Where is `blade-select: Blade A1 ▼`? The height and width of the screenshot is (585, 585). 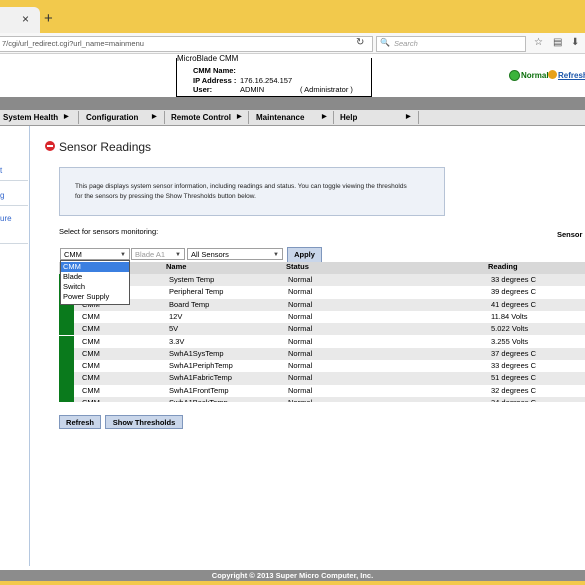 blade-select: Blade A1 ▼ is located at coordinates (158, 254).